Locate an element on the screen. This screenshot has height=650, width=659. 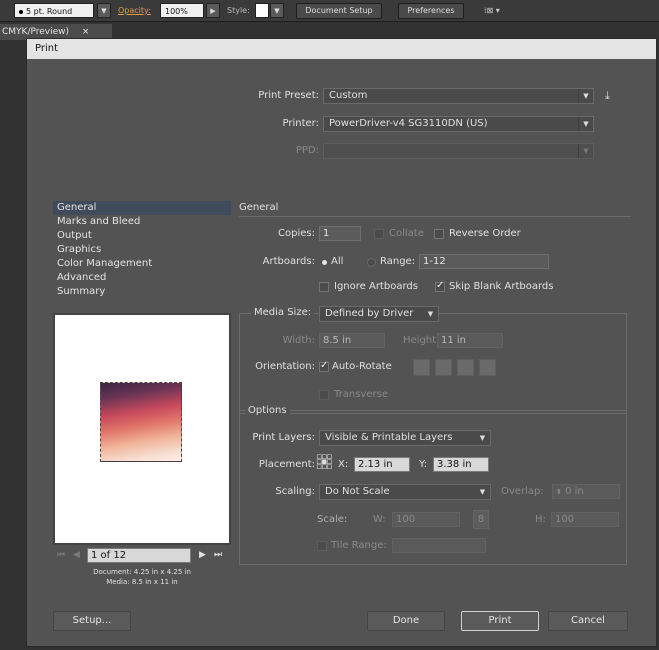
printer-value: PowerDriver-v4 SG3110DN (US) is located at coordinates (408, 123).